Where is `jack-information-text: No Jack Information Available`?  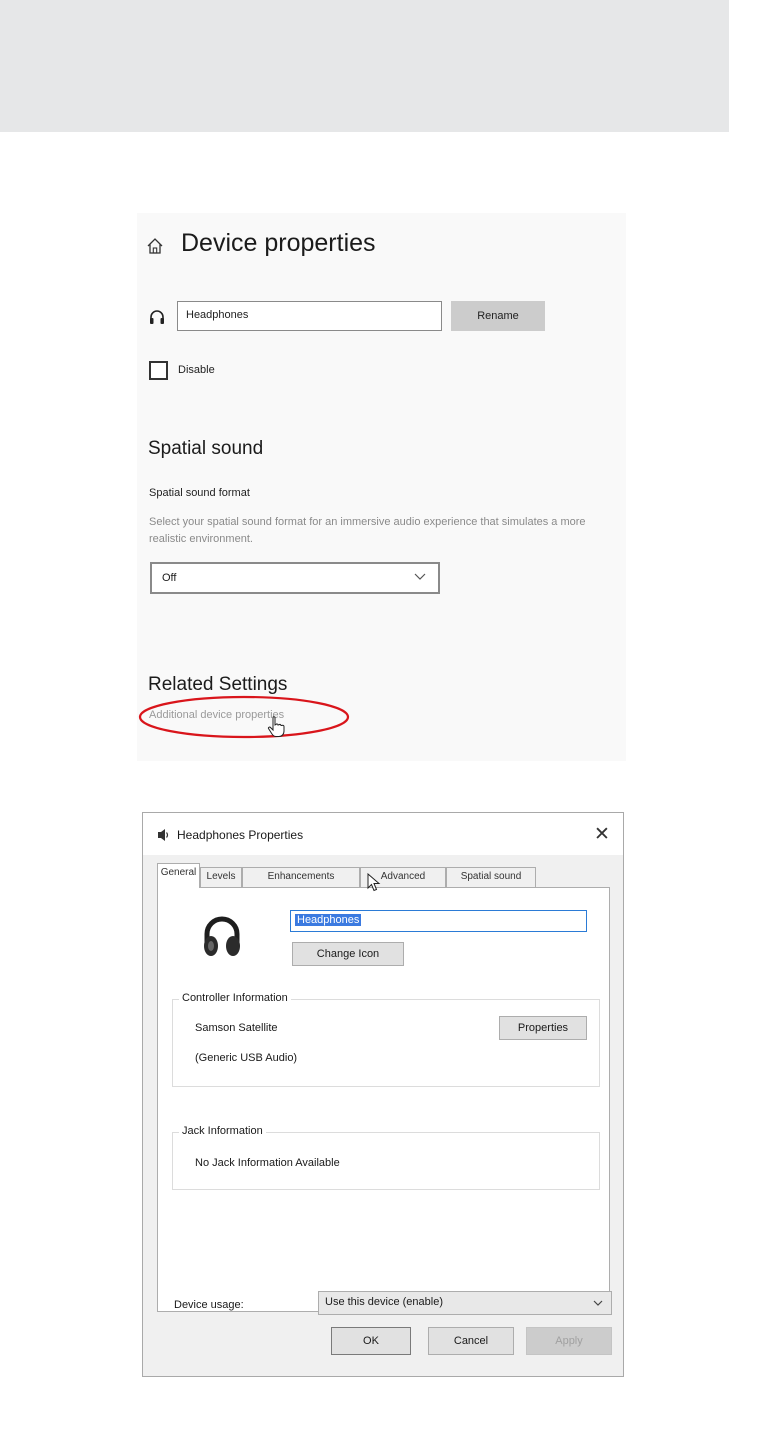 jack-information-text: No Jack Information Available is located at coordinates (267, 1163).